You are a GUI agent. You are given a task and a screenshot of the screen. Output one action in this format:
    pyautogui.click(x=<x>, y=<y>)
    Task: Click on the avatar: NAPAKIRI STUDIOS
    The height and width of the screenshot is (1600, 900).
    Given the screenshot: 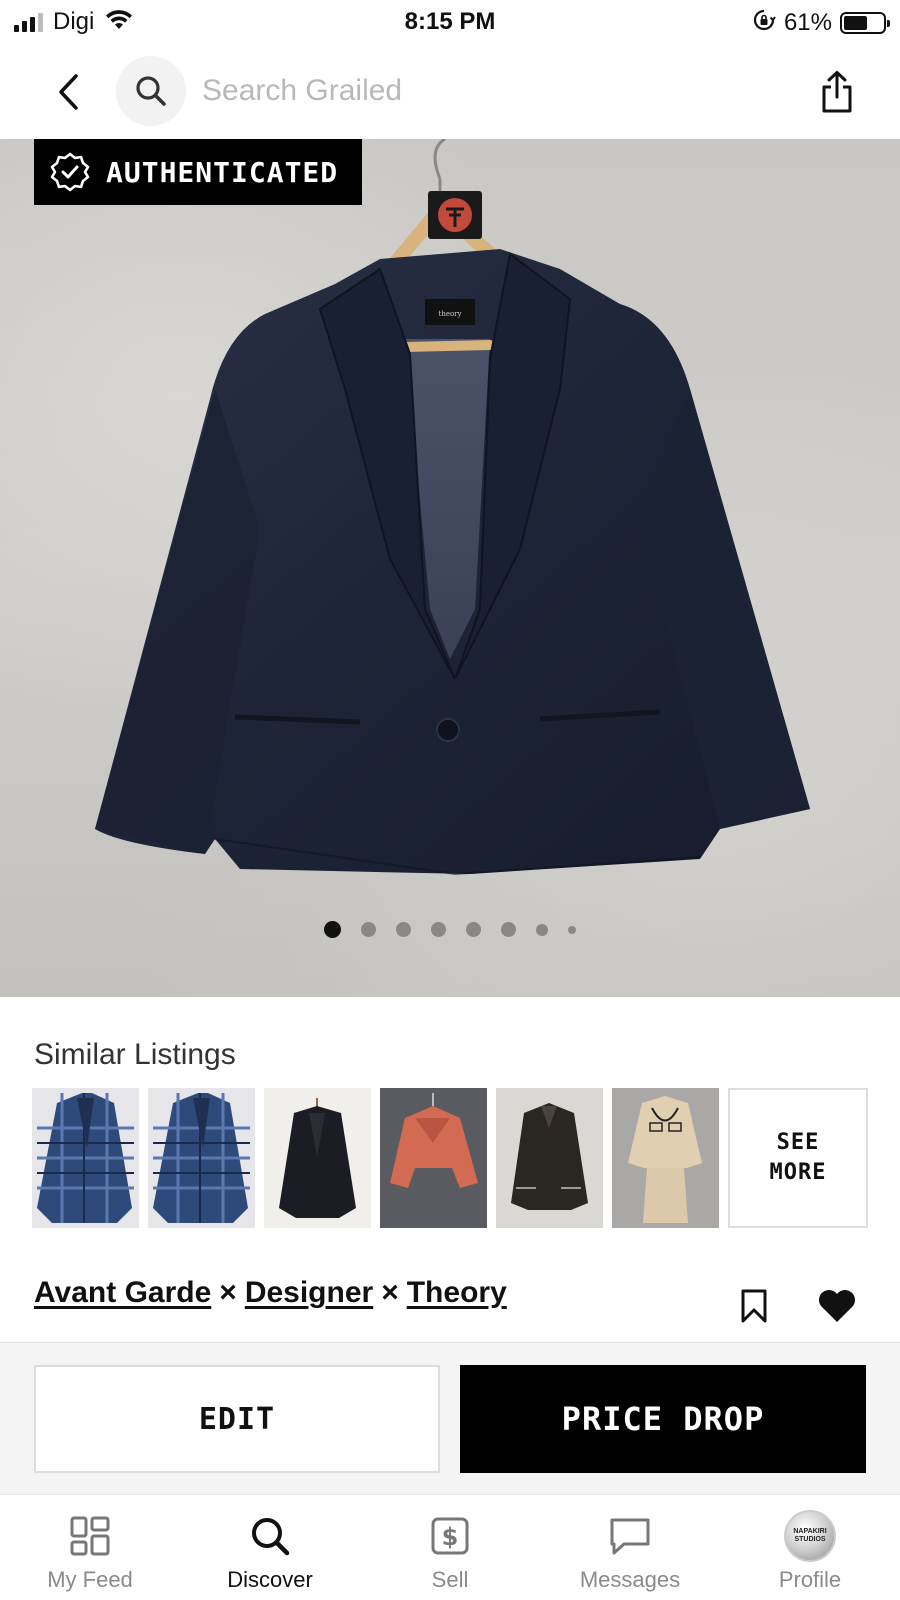 What is the action you would take?
    pyautogui.click(x=810, y=1536)
    